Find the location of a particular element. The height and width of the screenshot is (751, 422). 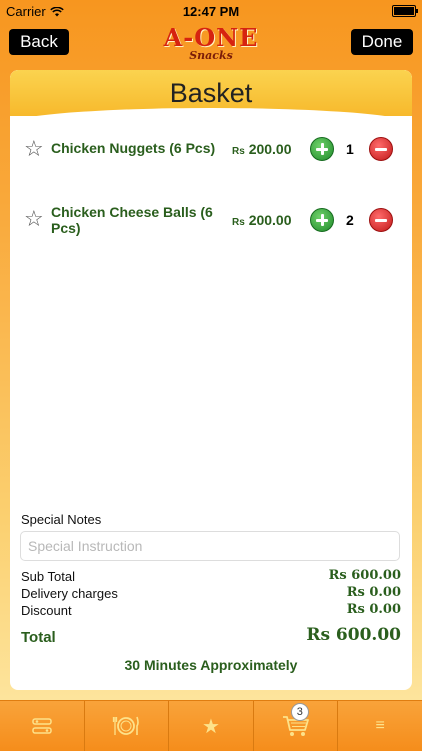

item-quantity: 2 is located at coordinates (350, 220).